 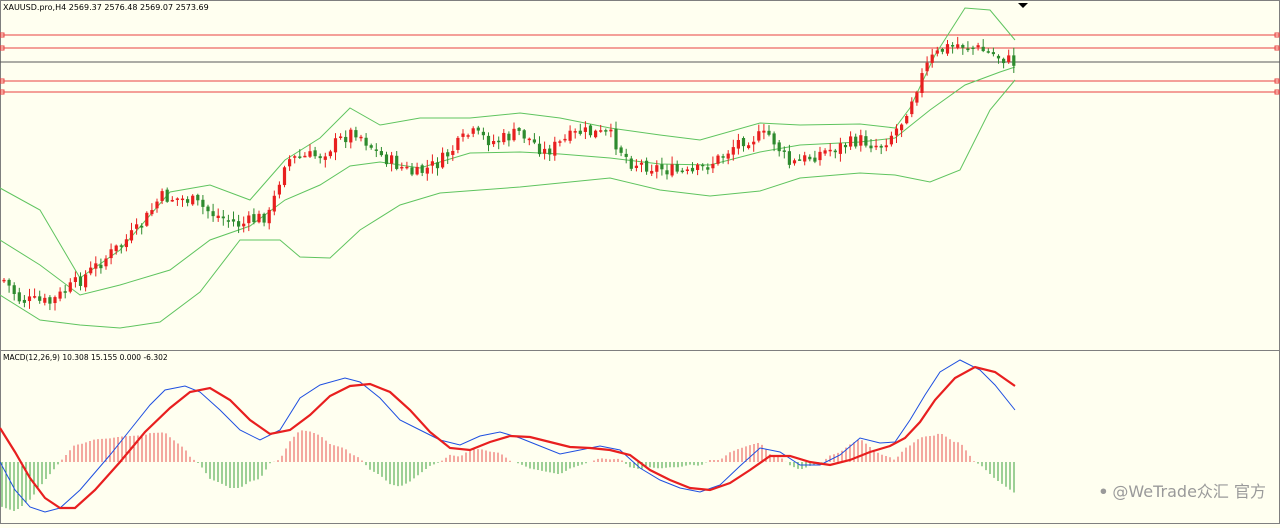 I want to click on watermark: ꔷ @WeTrade众汇 官方, so click(x=1182, y=490).